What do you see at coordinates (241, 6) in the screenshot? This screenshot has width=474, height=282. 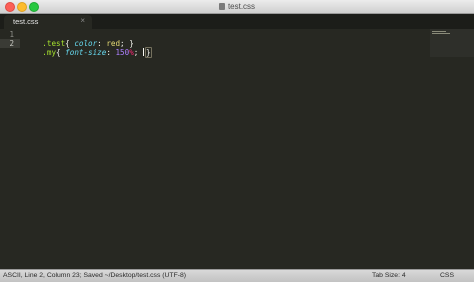 I see `window-title: test.css` at bounding box center [241, 6].